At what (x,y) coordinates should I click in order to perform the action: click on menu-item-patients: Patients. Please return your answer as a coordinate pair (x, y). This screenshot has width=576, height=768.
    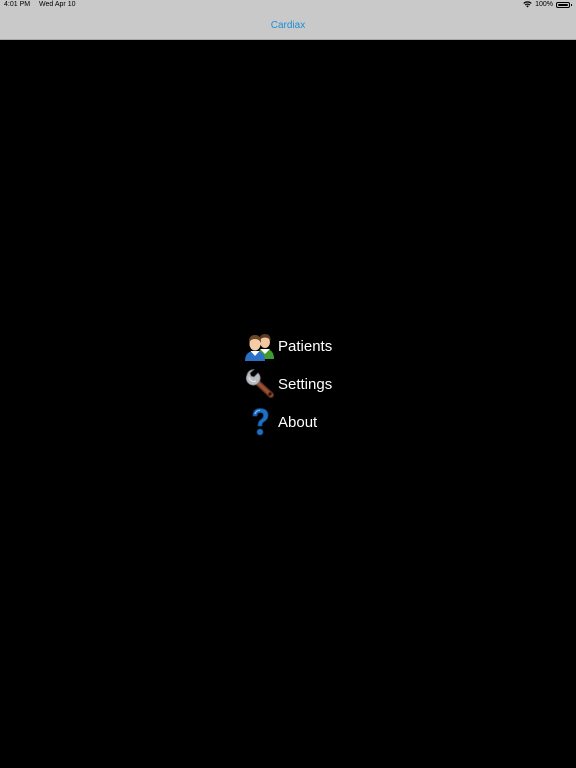
    Looking at the image, I should click on (288, 346).